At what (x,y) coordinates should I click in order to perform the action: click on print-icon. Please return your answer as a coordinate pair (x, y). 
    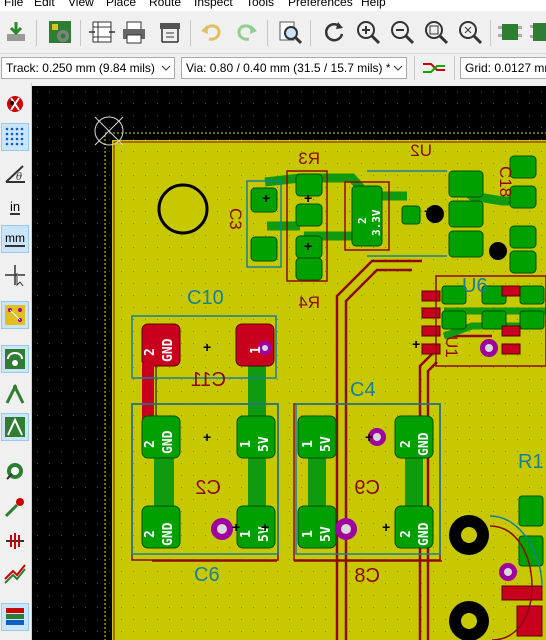
    Looking at the image, I should click on (134, 32).